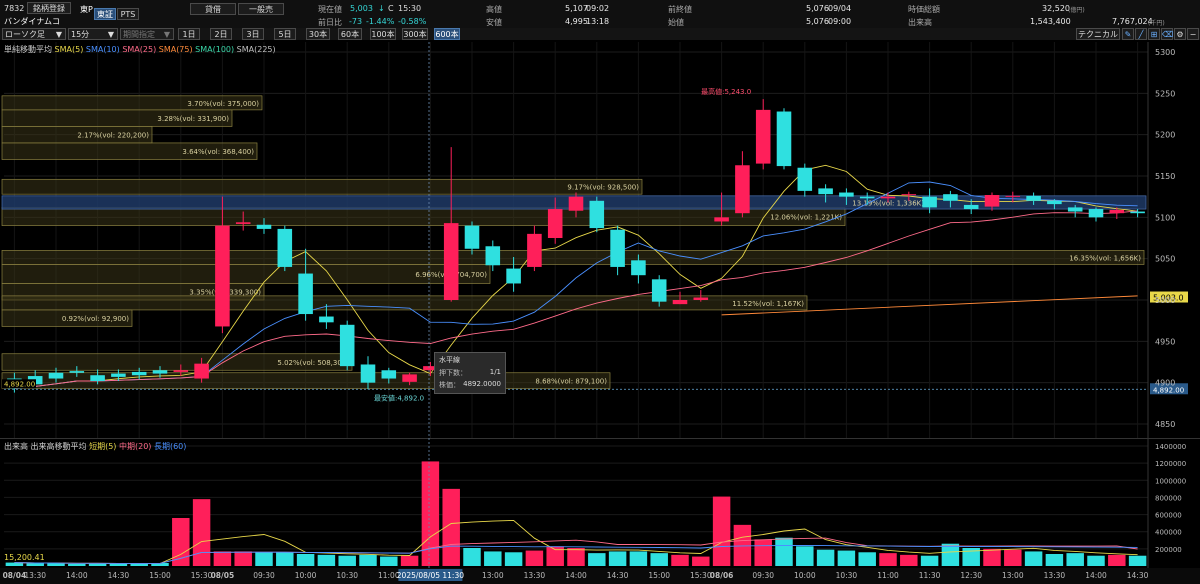 The height and width of the screenshot is (584, 1200). I want to click on volume-profile-label: 9.17%(vol: 928,500), so click(603, 188).